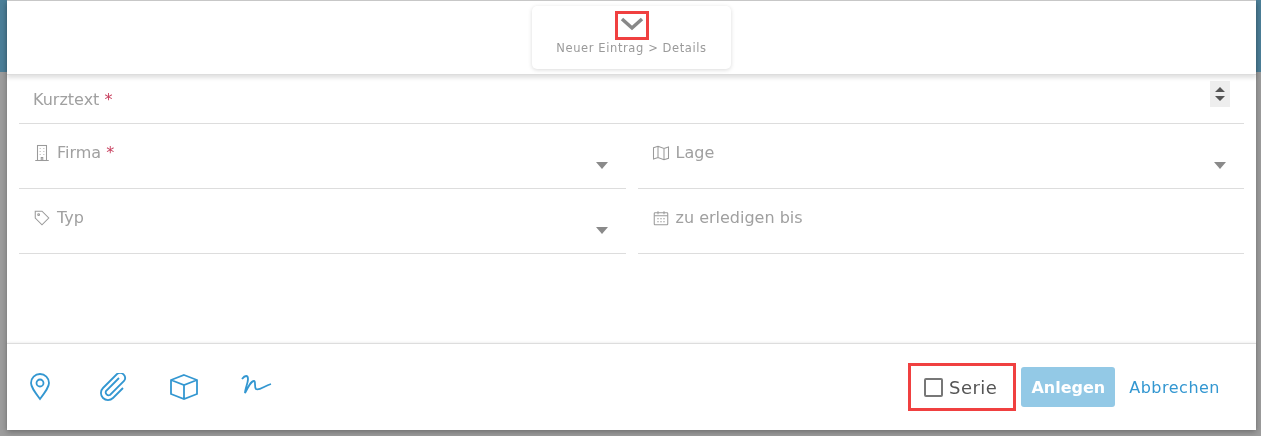 The height and width of the screenshot is (436, 1261). I want to click on select-field: Firma *, so click(322, 156).